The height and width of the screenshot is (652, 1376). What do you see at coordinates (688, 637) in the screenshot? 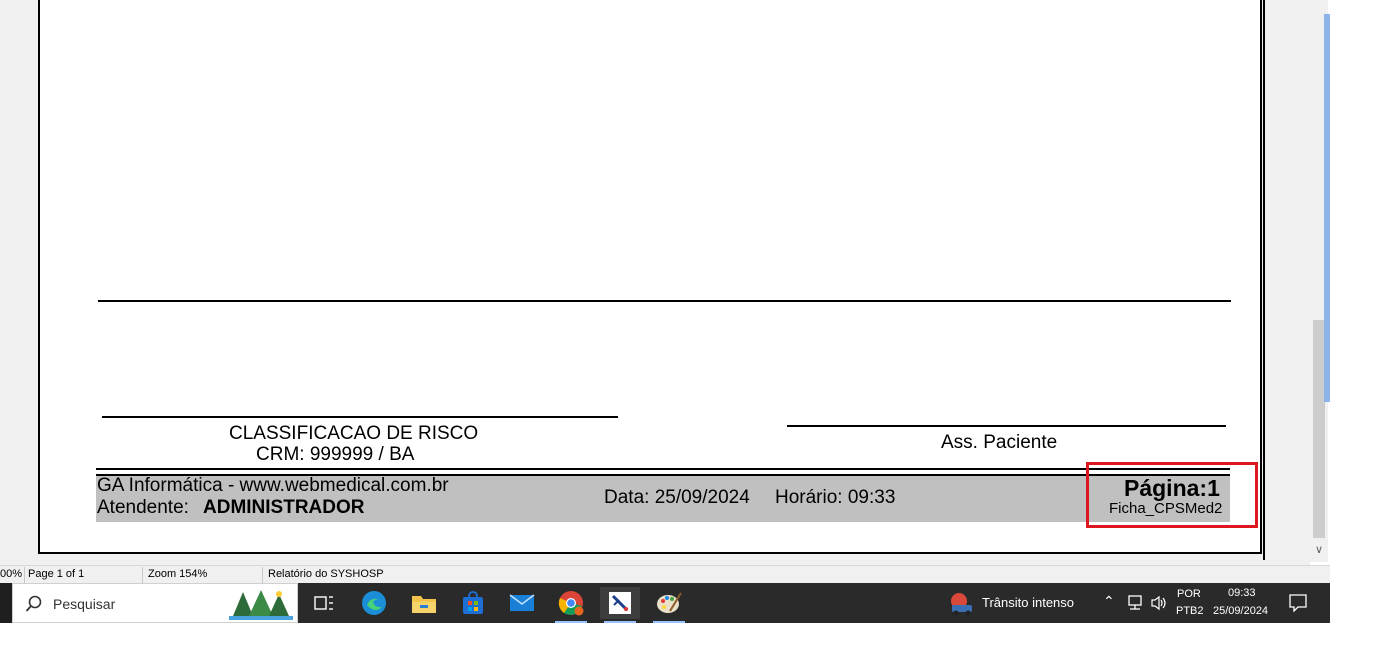
I see `empty-area` at bounding box center [688, 637].